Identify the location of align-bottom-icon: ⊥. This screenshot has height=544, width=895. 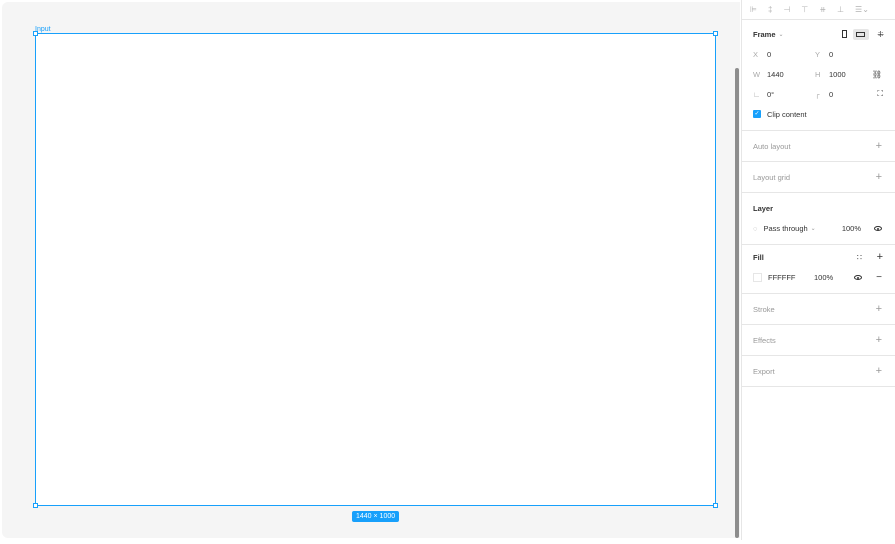
(840, 9).